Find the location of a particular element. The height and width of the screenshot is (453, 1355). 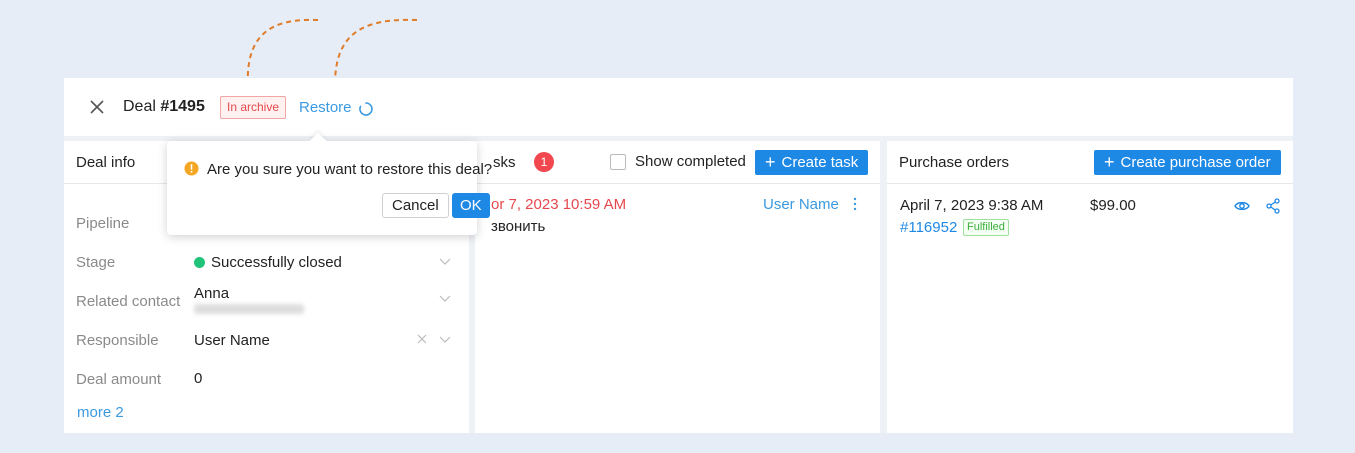

deal-title-prefix: Deal is located at coordinates (142, 106).